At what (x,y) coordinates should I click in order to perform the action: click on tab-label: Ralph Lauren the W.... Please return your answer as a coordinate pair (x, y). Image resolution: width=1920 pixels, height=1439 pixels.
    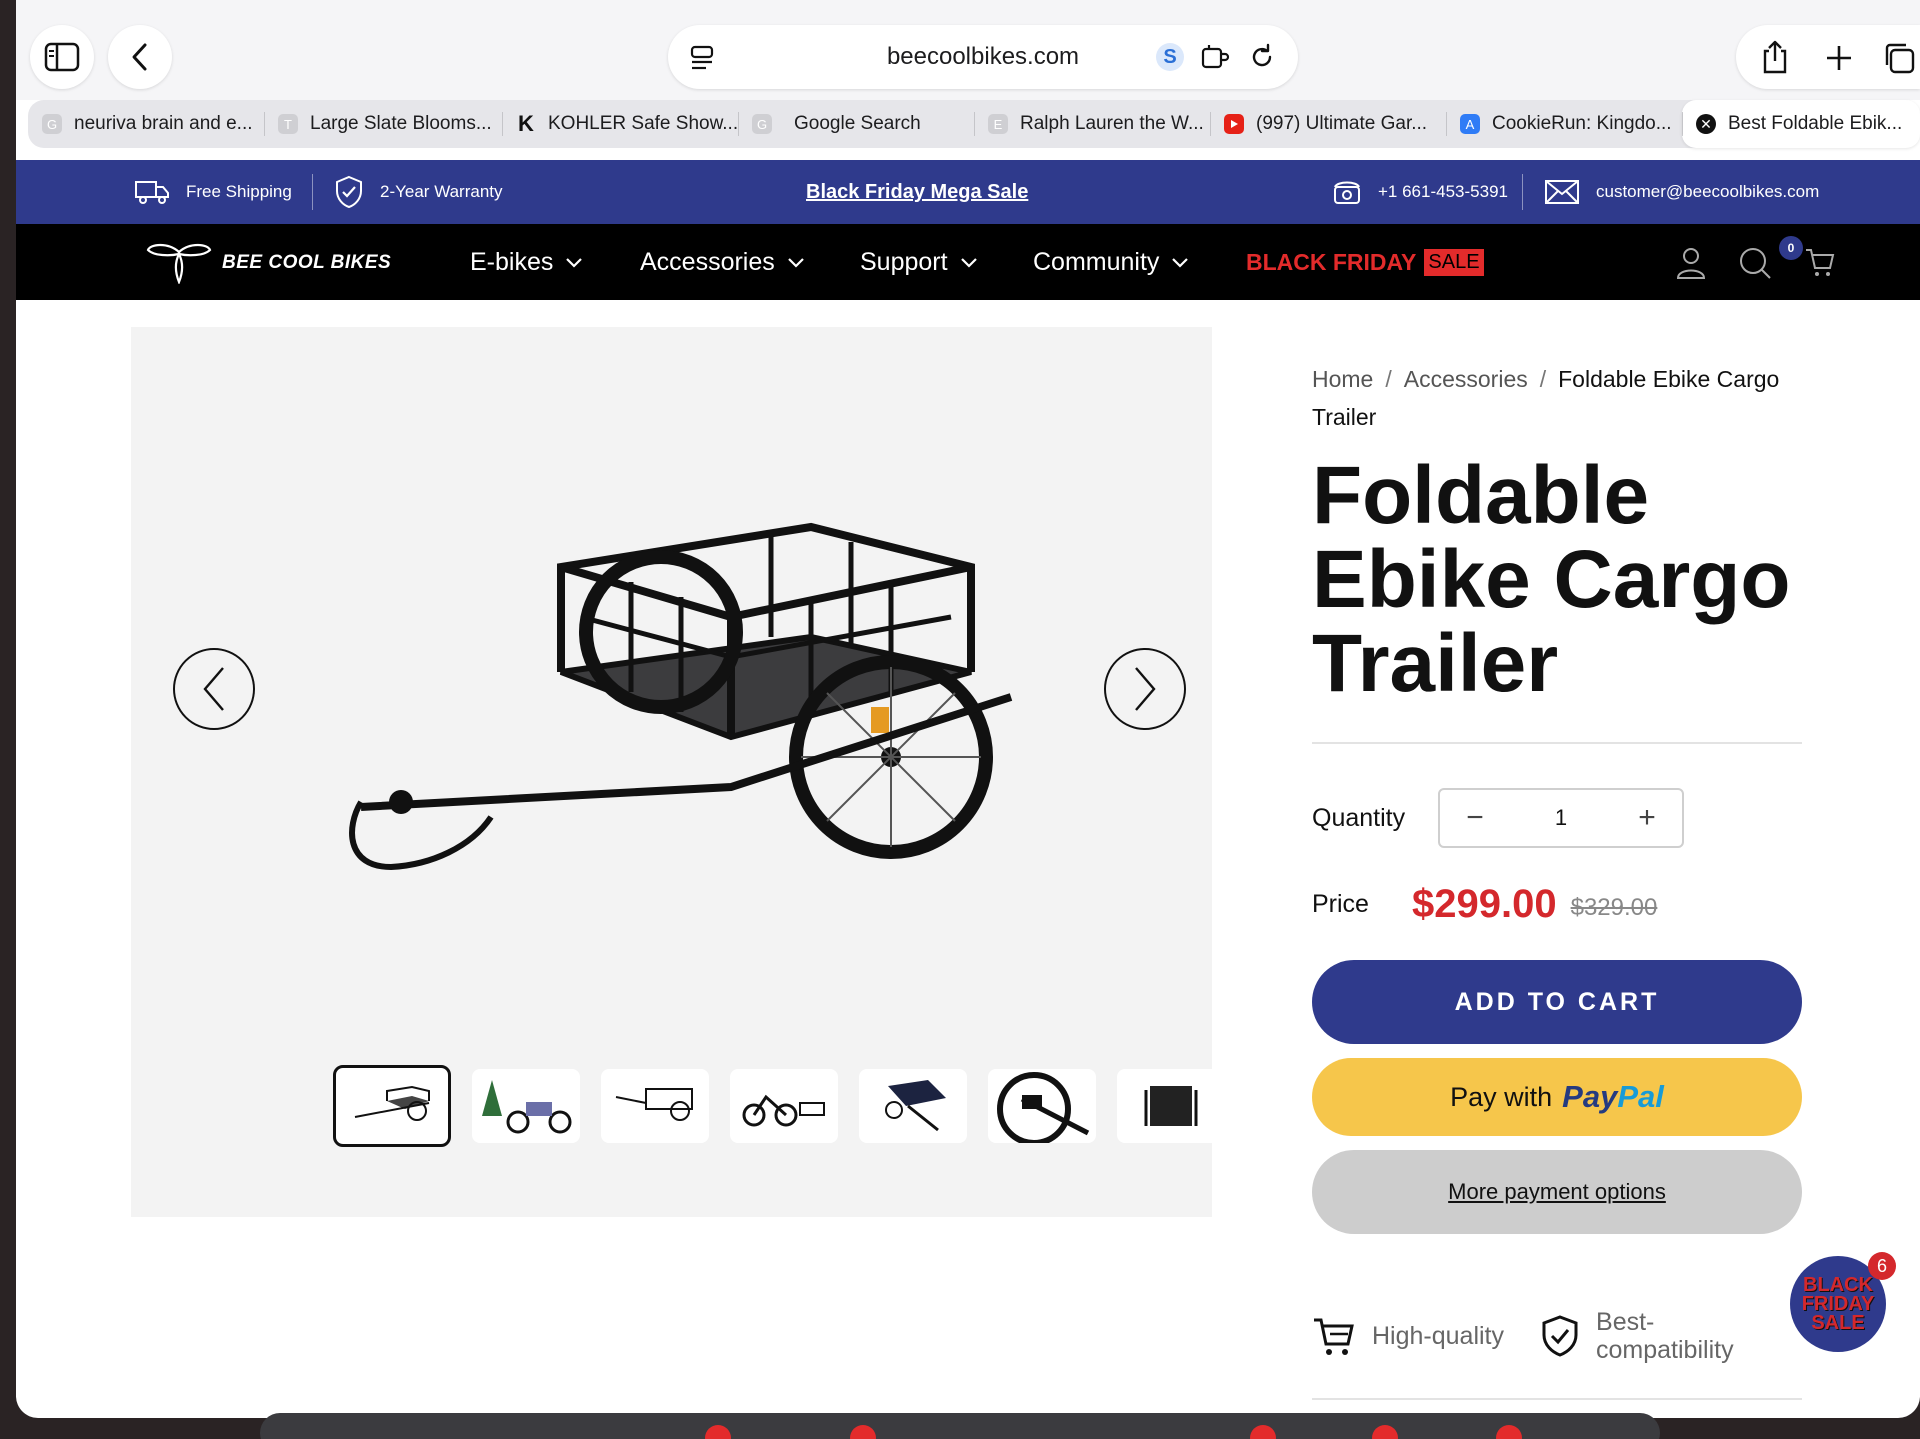
    Looking at the image, I should click on (1112, 123).